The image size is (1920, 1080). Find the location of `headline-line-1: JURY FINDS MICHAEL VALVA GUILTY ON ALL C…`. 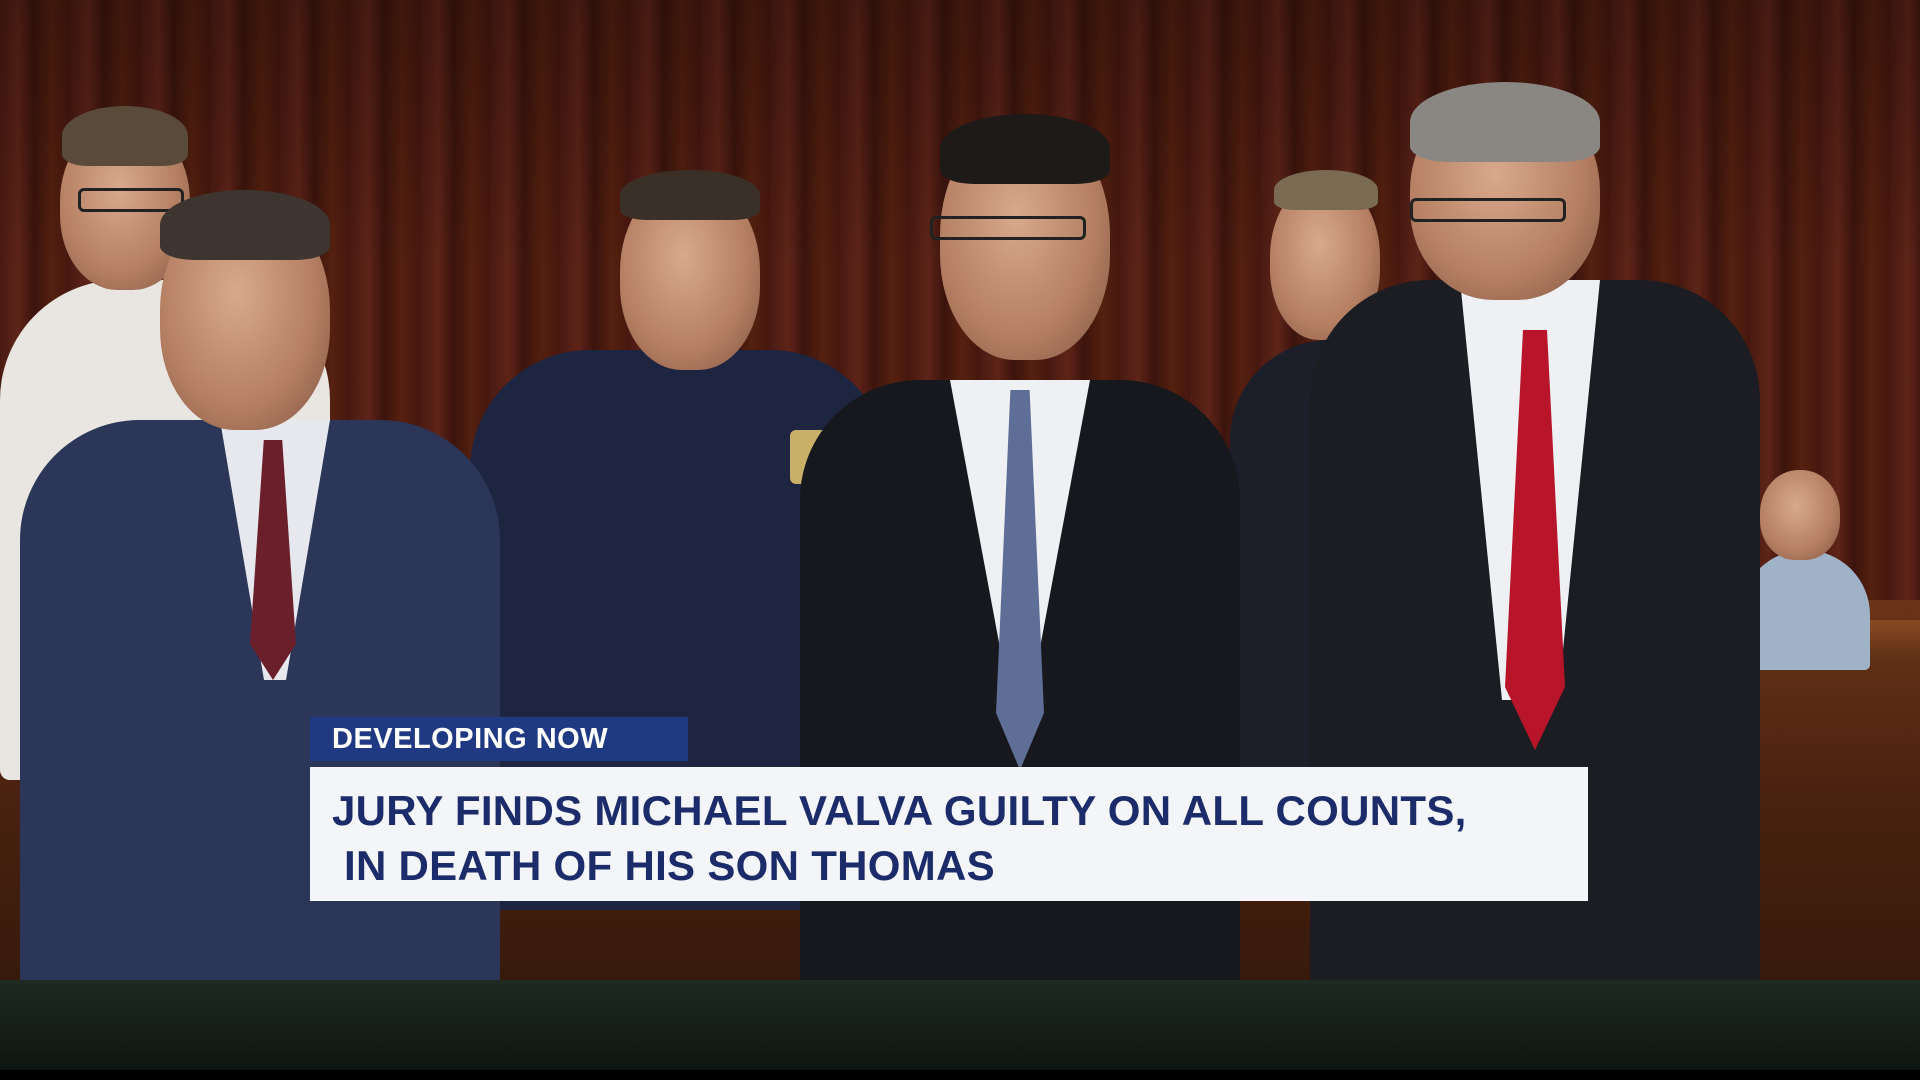

headline-line-1: JURY FINDS MICHAEL VALVA GUILTY ON ALL C… is located at coordinates (899, 810).